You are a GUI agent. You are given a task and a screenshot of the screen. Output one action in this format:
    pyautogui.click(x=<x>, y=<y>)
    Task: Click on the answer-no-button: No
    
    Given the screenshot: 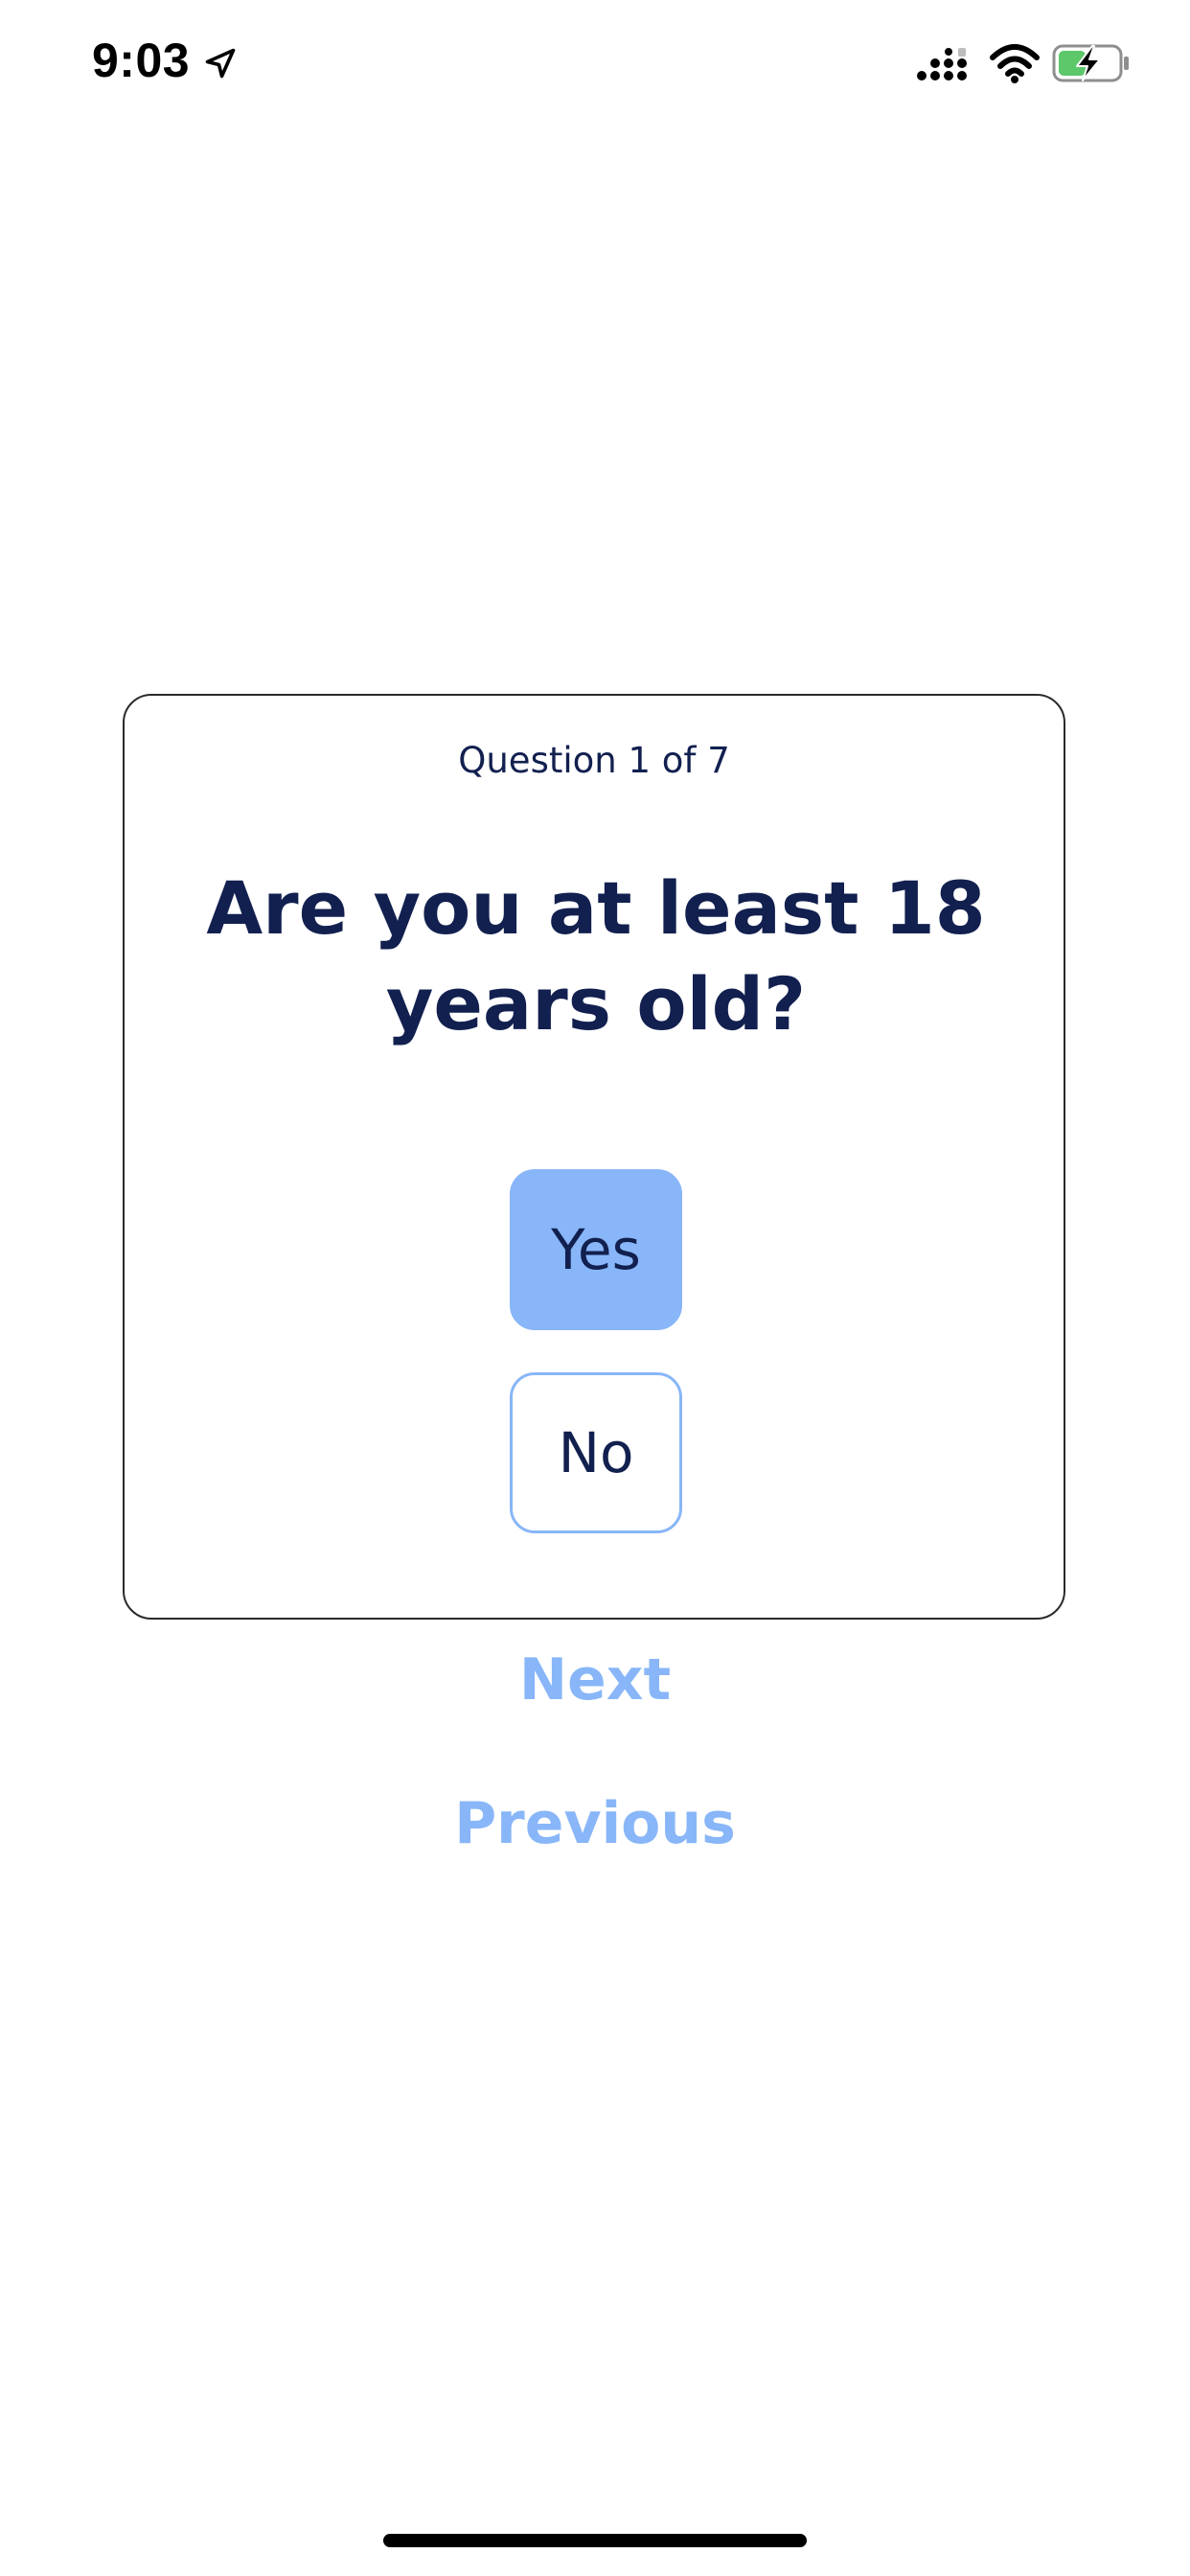 What is the action you would take?
    pyautogui.click(x=596, y=1452)
    